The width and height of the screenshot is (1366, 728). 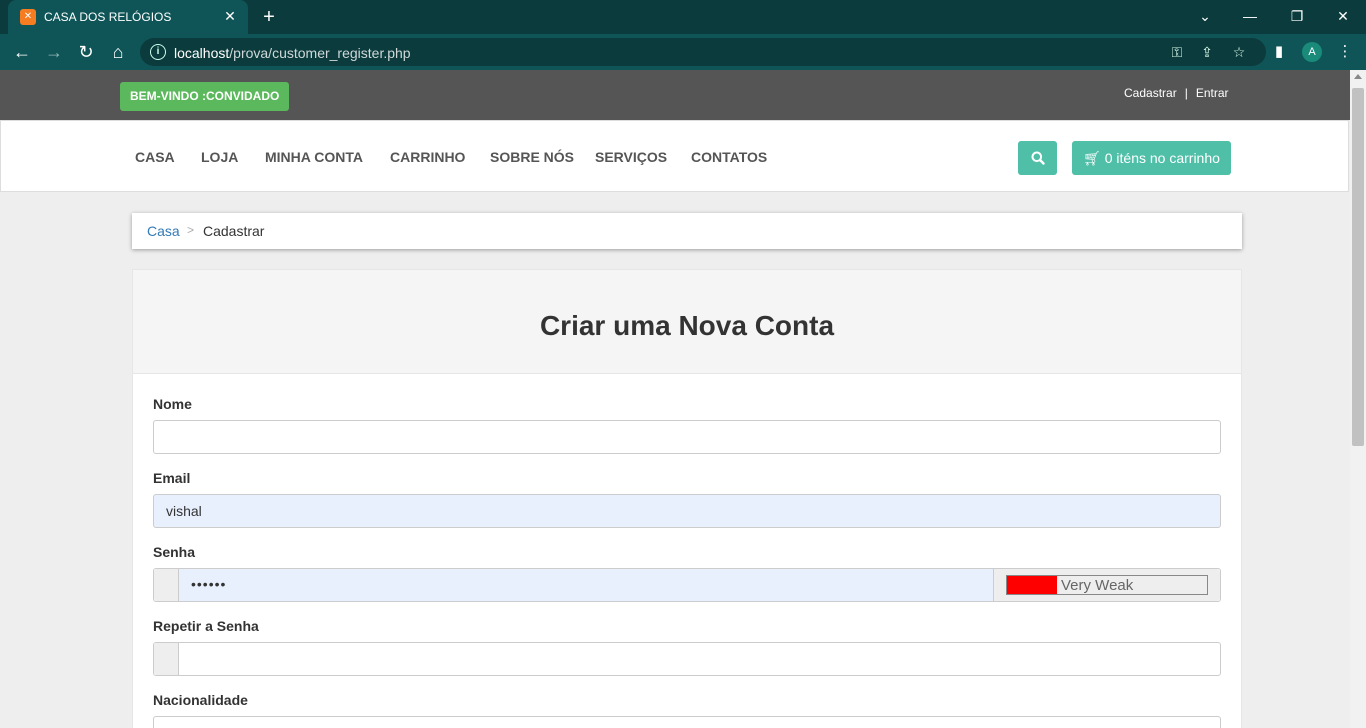 I want to click on nav-item-carrinho: CARRINHO, so click(x=427, y=157).